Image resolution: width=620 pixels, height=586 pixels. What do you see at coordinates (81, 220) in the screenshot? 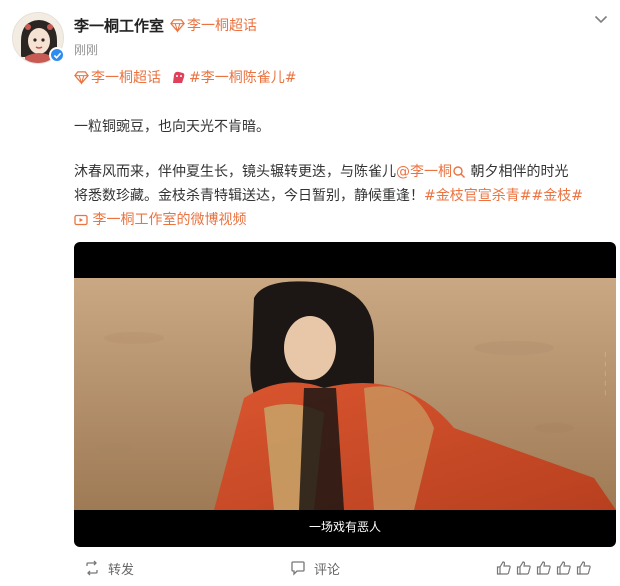
I see `video-icon` at bounding box center [81, 220].